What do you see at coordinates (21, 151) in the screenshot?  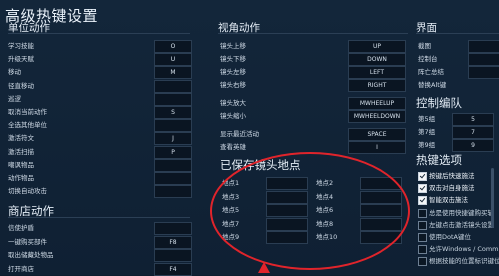 I see `unit-action-row-label: 激活扫描` at bounding box center [21, 151].